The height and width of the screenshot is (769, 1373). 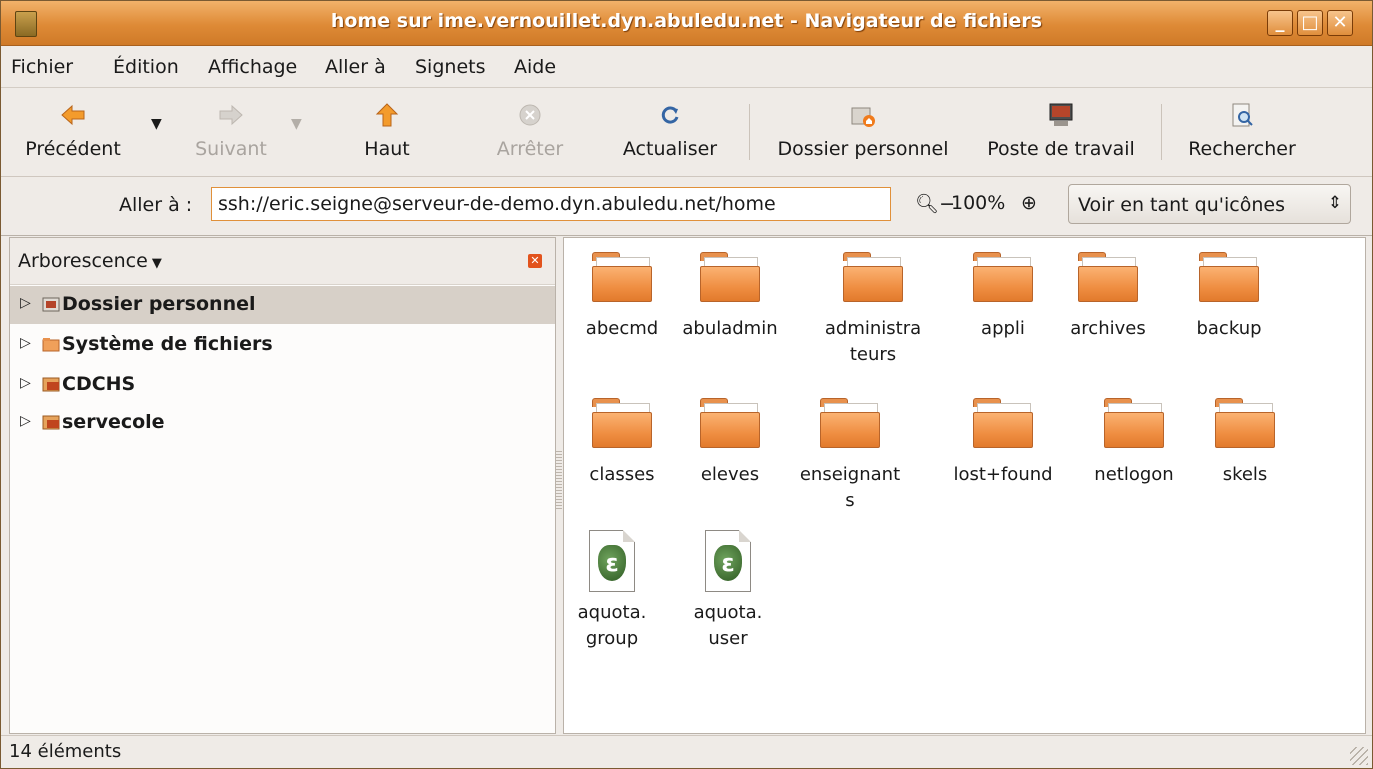 What do you see at coordinates (282, 345) in the screenshot?
I see `tree-item-filesystem: ▷ Système de fichiers` at bounding box center [282, 345].